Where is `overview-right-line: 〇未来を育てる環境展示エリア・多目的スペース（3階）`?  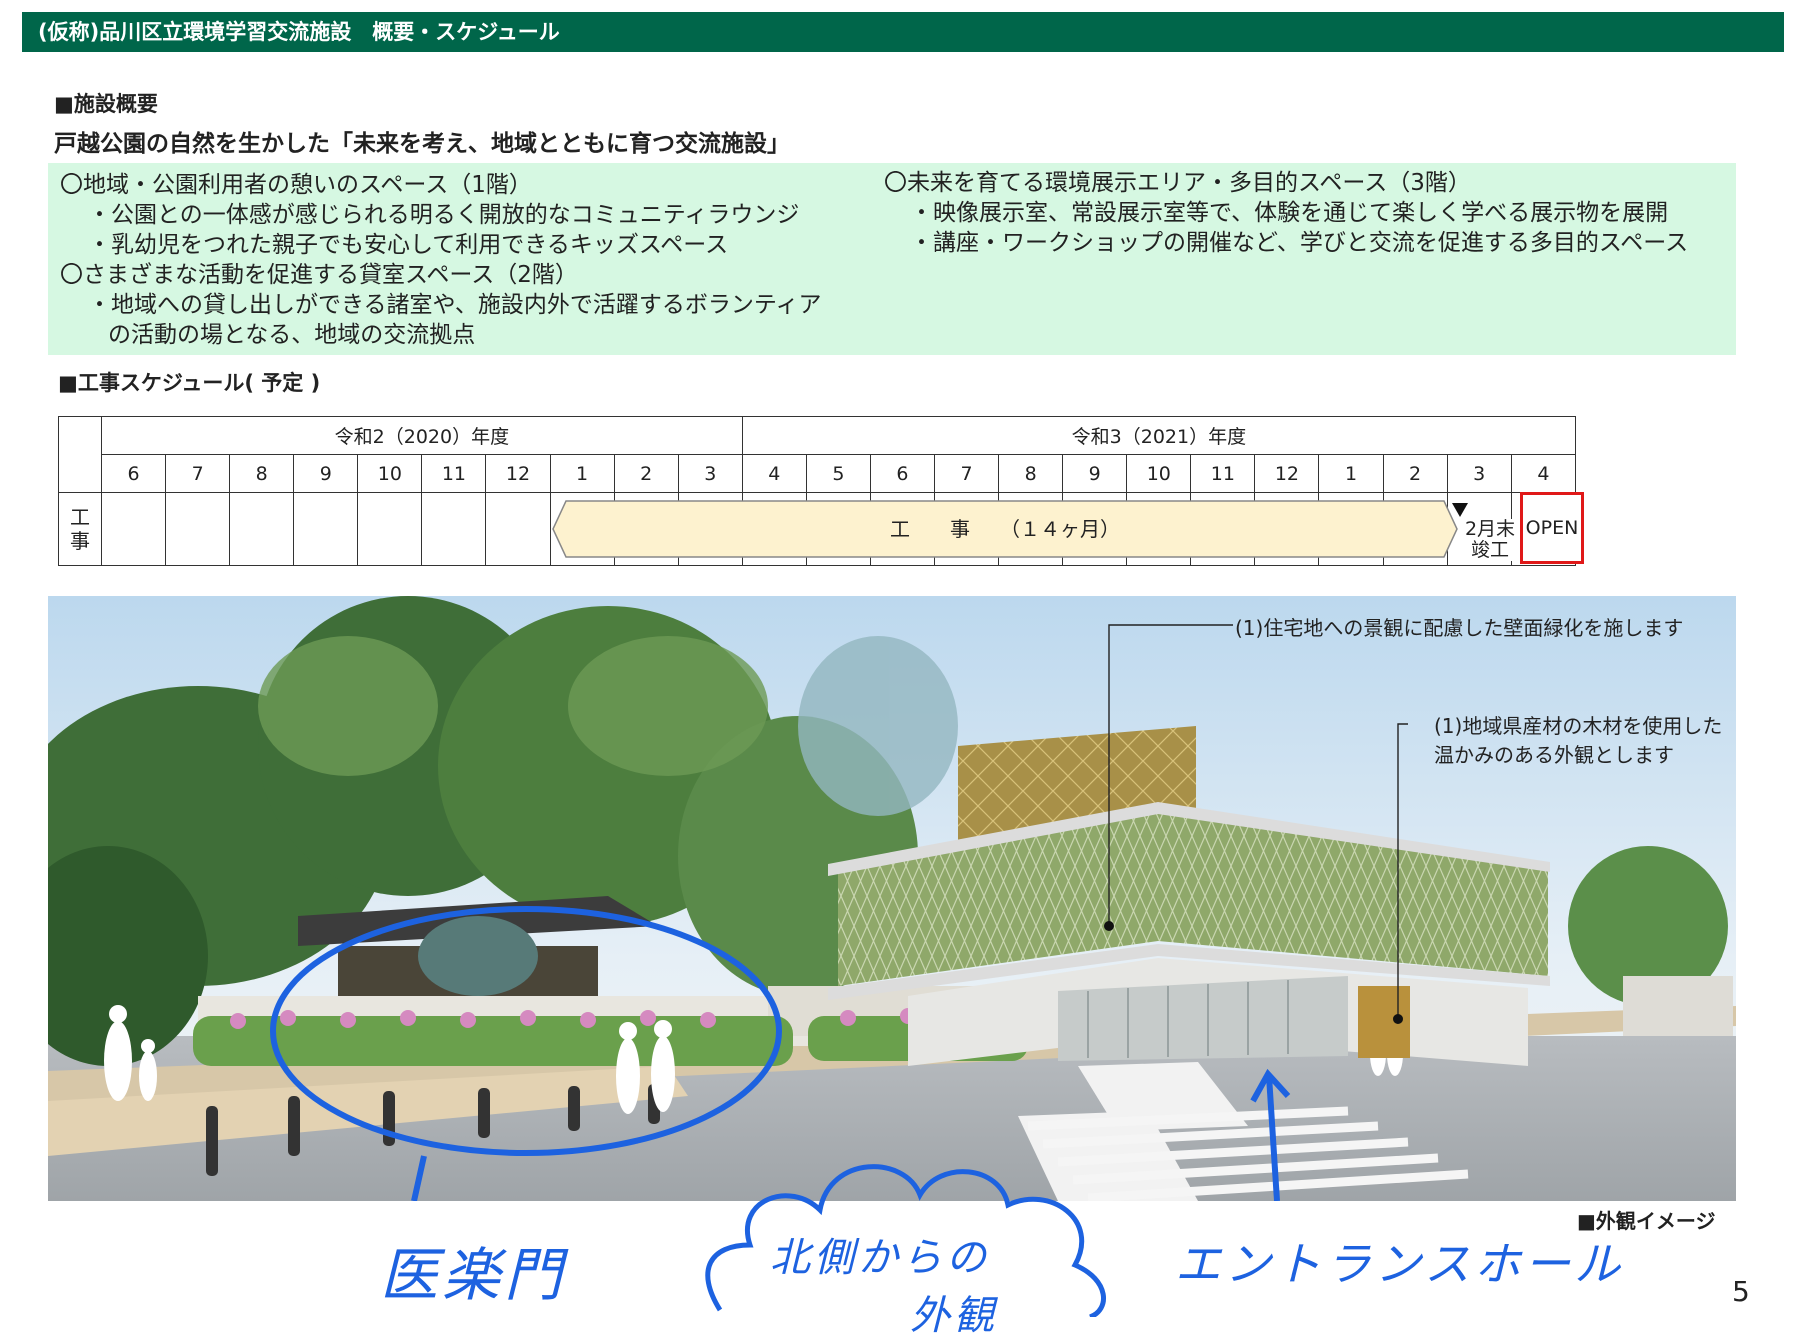 overview-right-line: 〇未来を育てる環境展示エリア・多目的スペース（3階） is located at coordinates (1177, 183).